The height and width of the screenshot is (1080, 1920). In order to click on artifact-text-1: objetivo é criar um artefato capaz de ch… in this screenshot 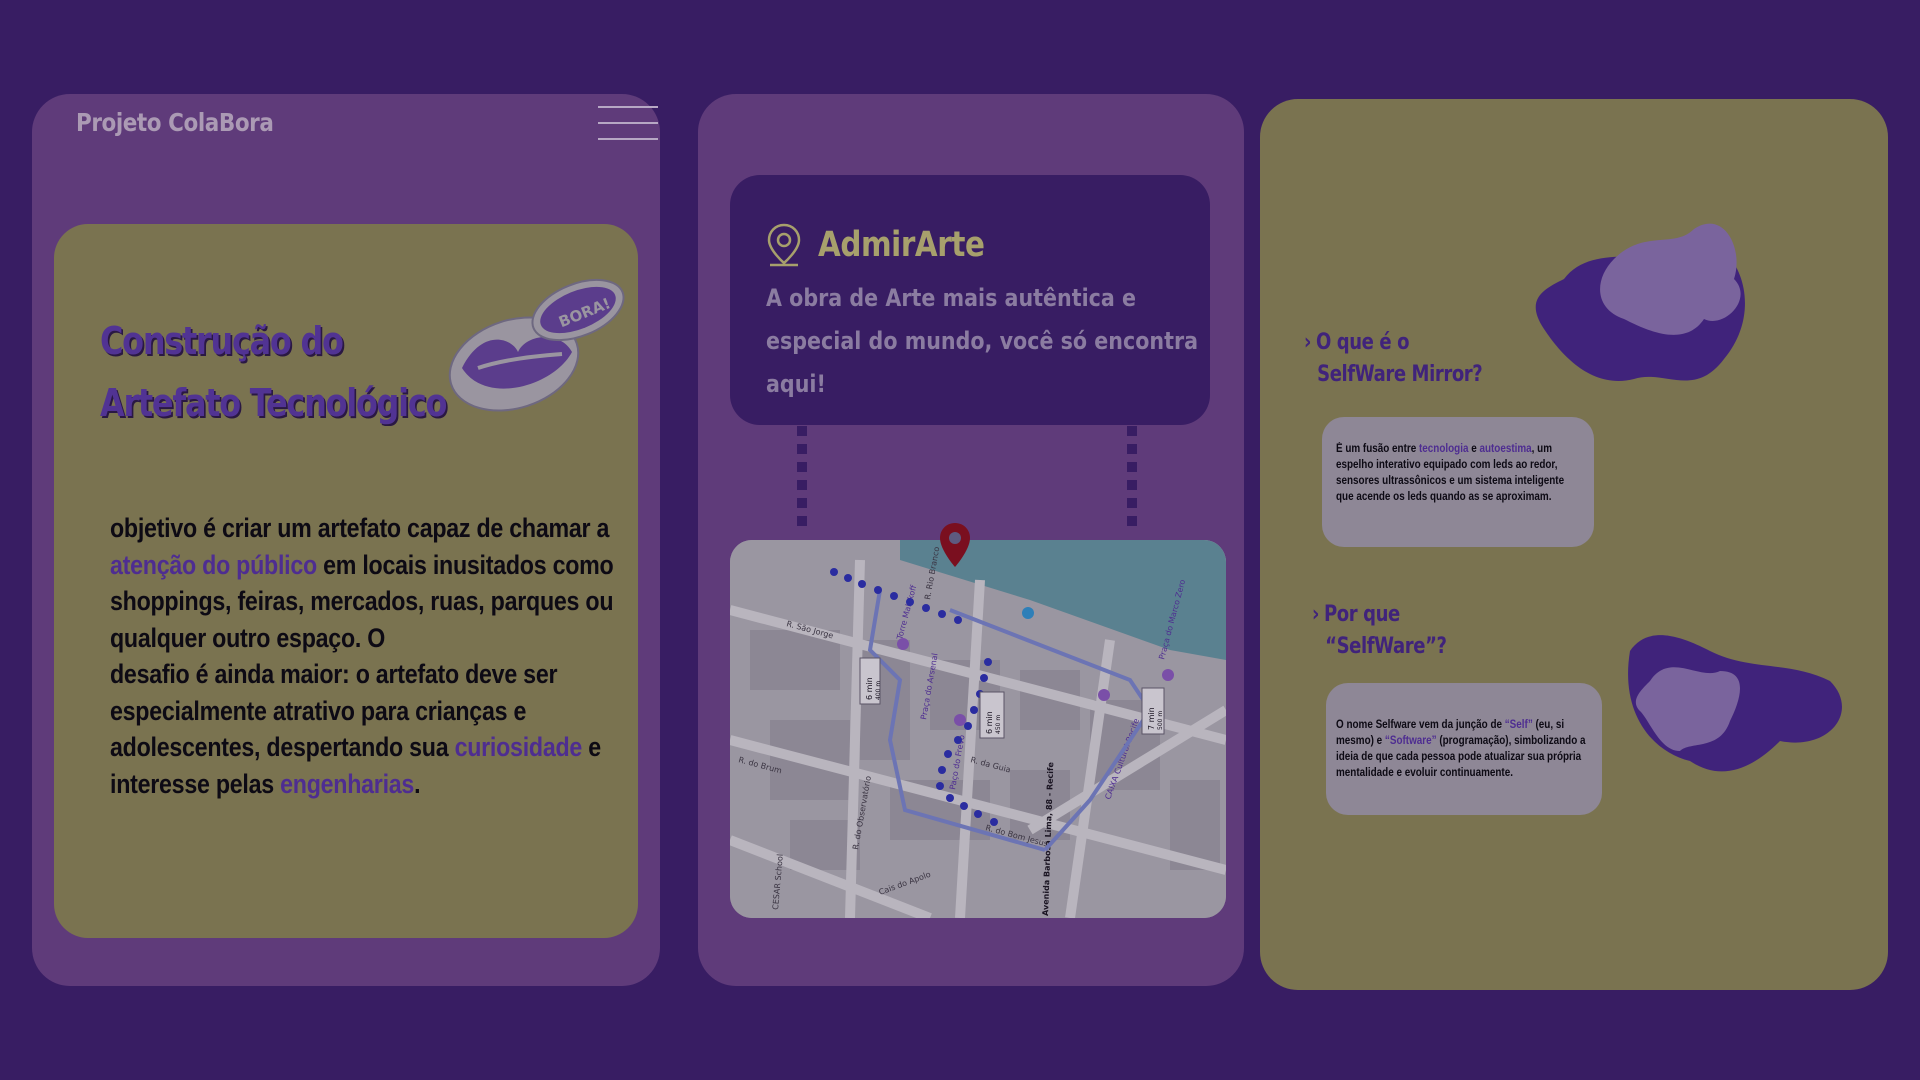, I will do `click(360, 528)`.